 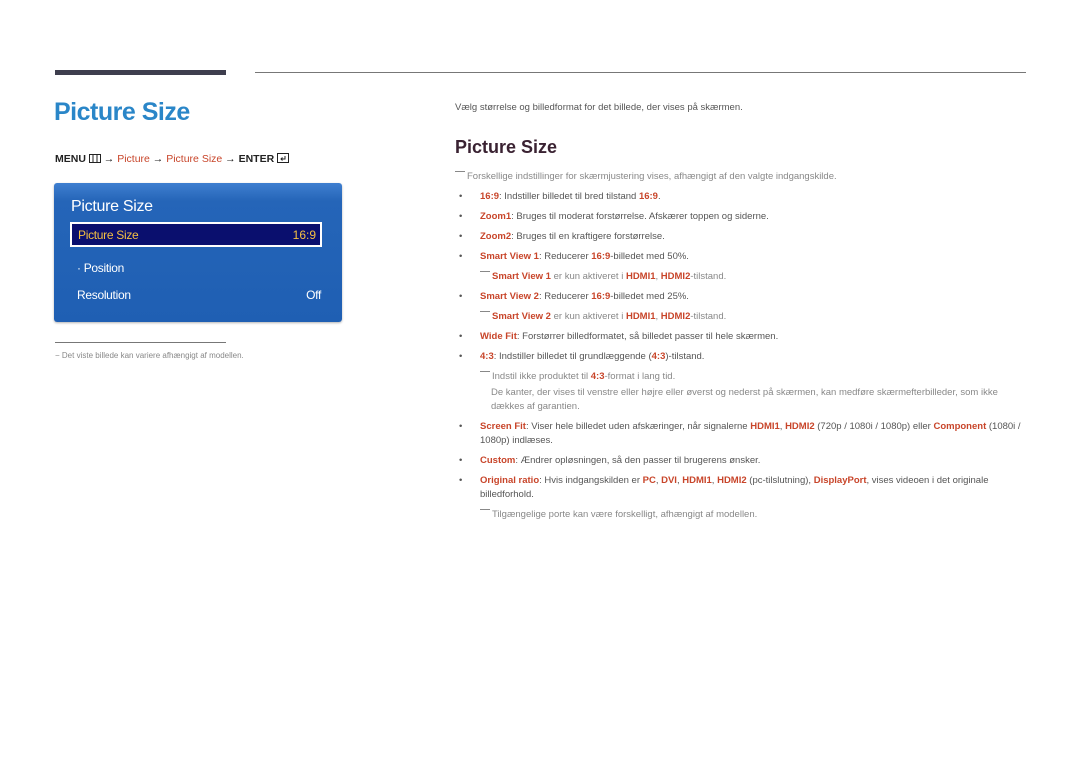 I want to click on enter-label: ENTER, so click(x=256, y=159).